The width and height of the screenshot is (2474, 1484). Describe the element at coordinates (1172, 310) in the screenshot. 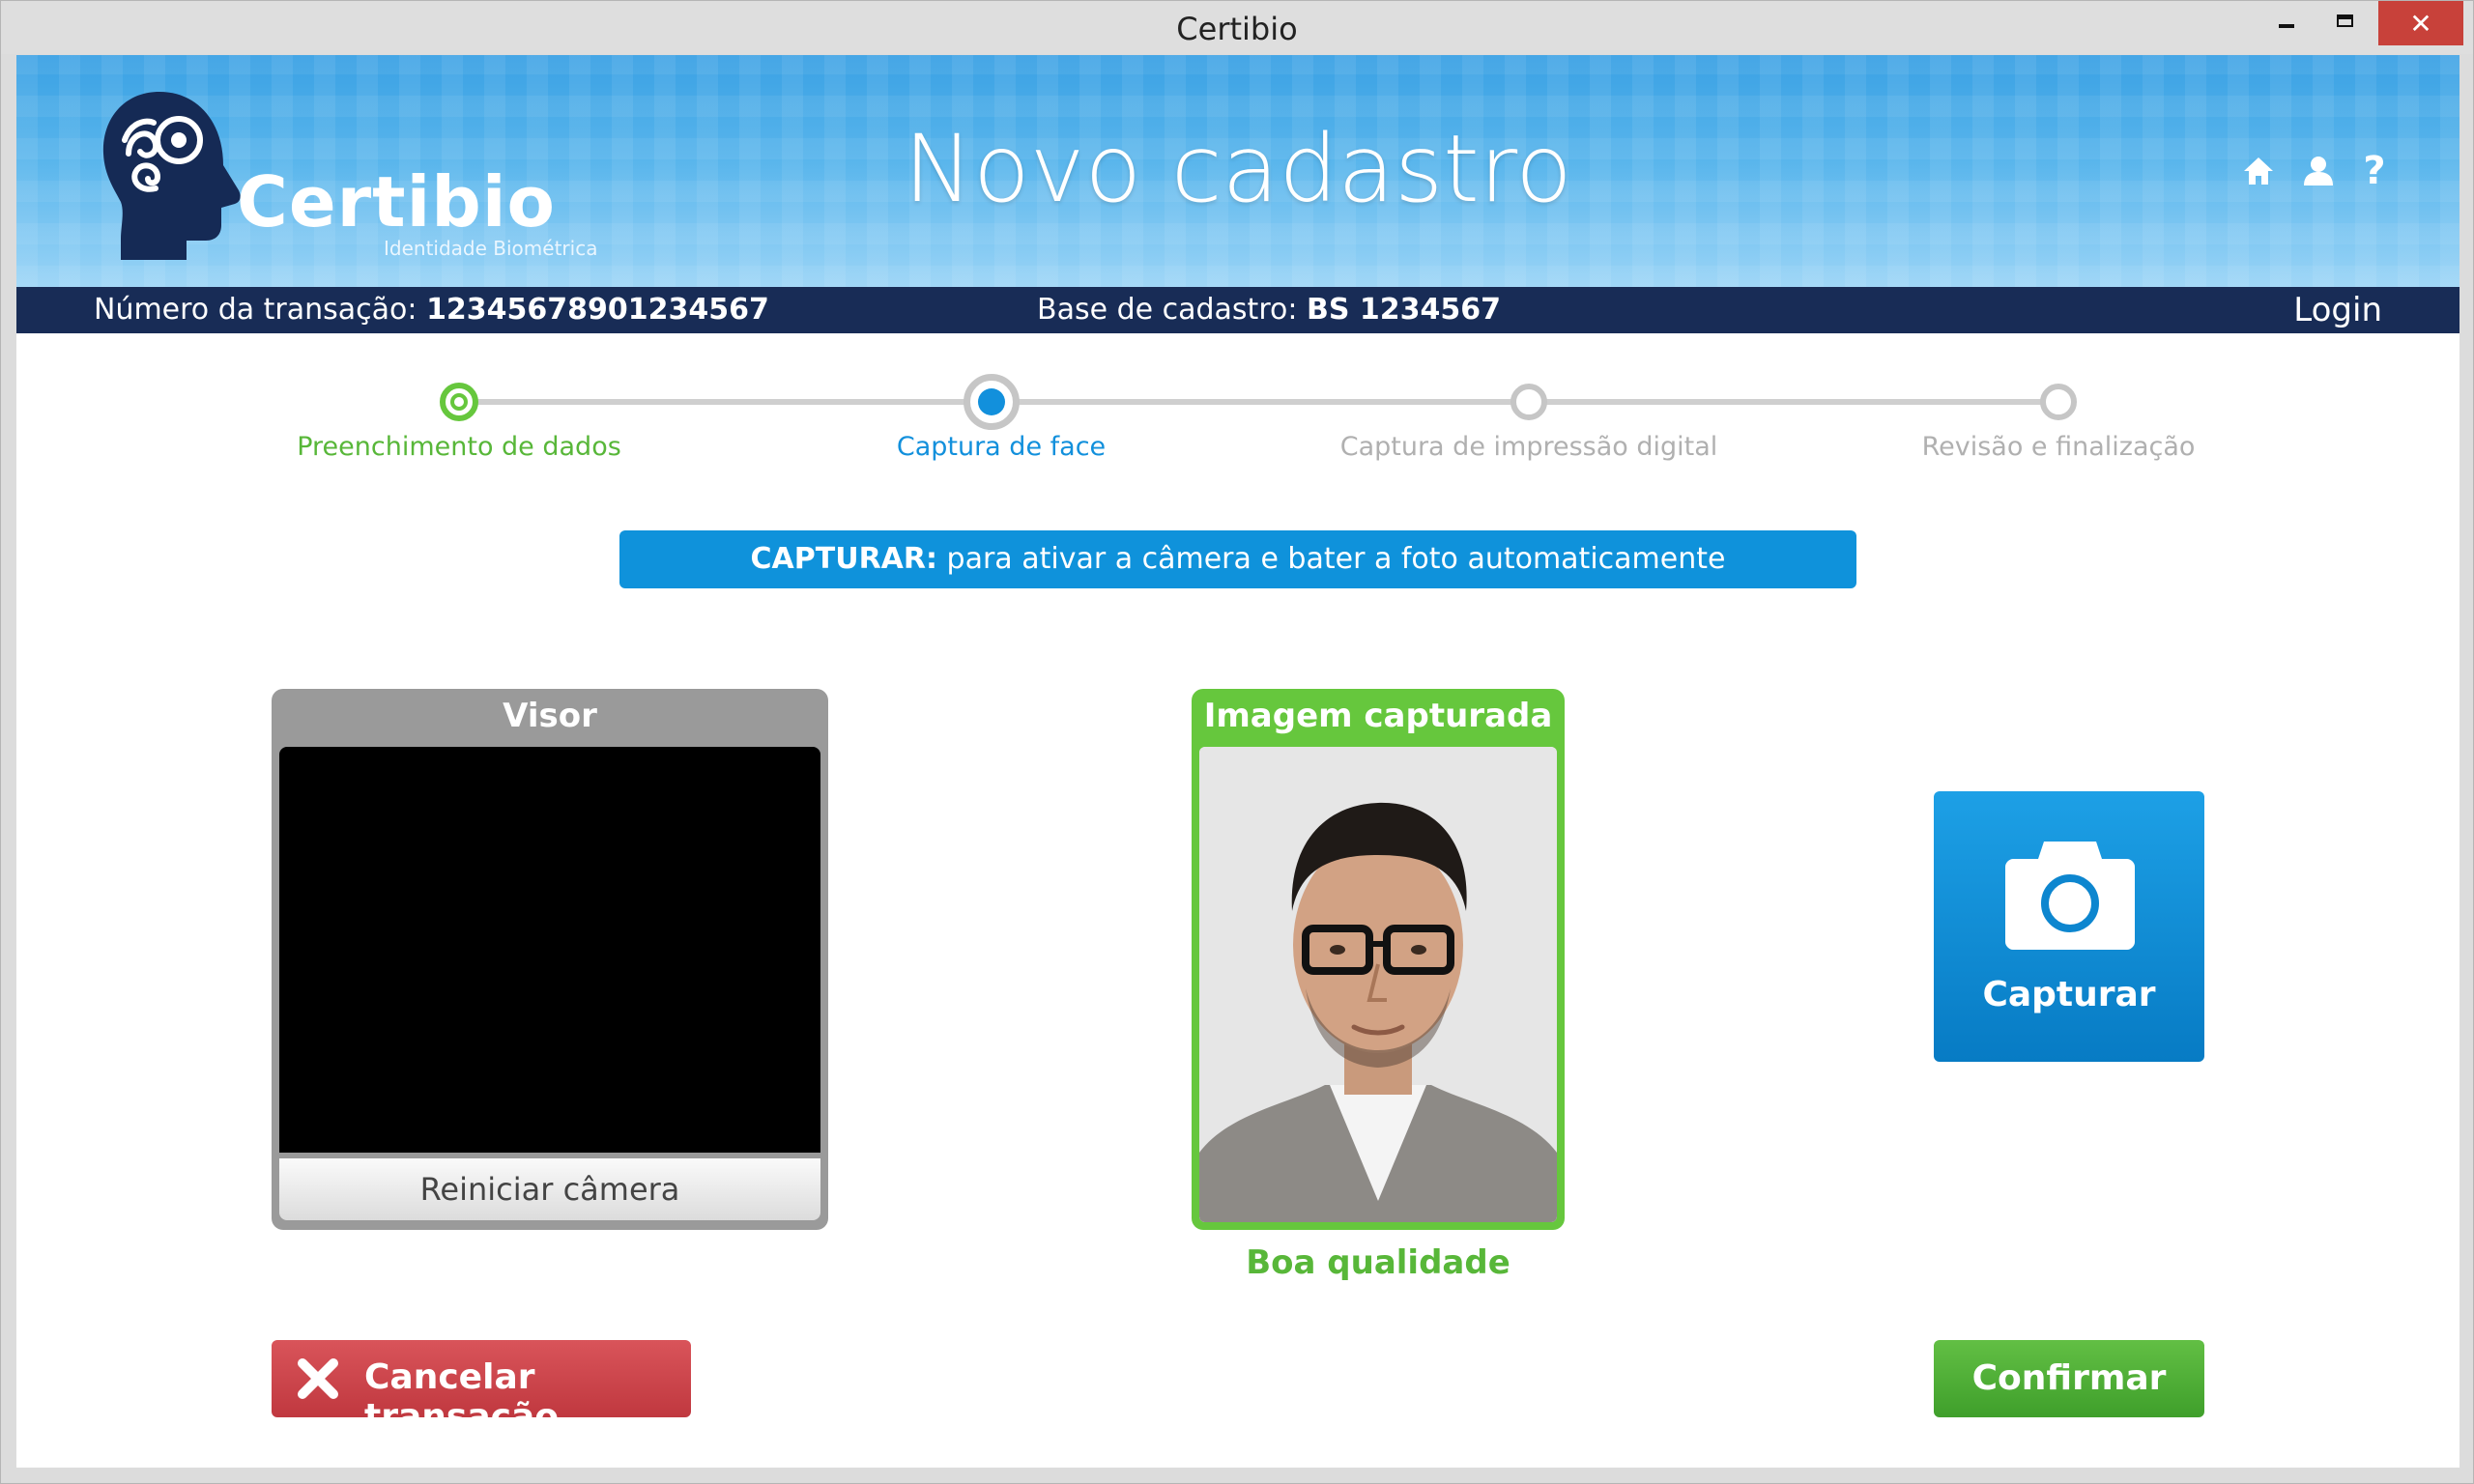

I see `base-label: Base de cadastro:` at that location.